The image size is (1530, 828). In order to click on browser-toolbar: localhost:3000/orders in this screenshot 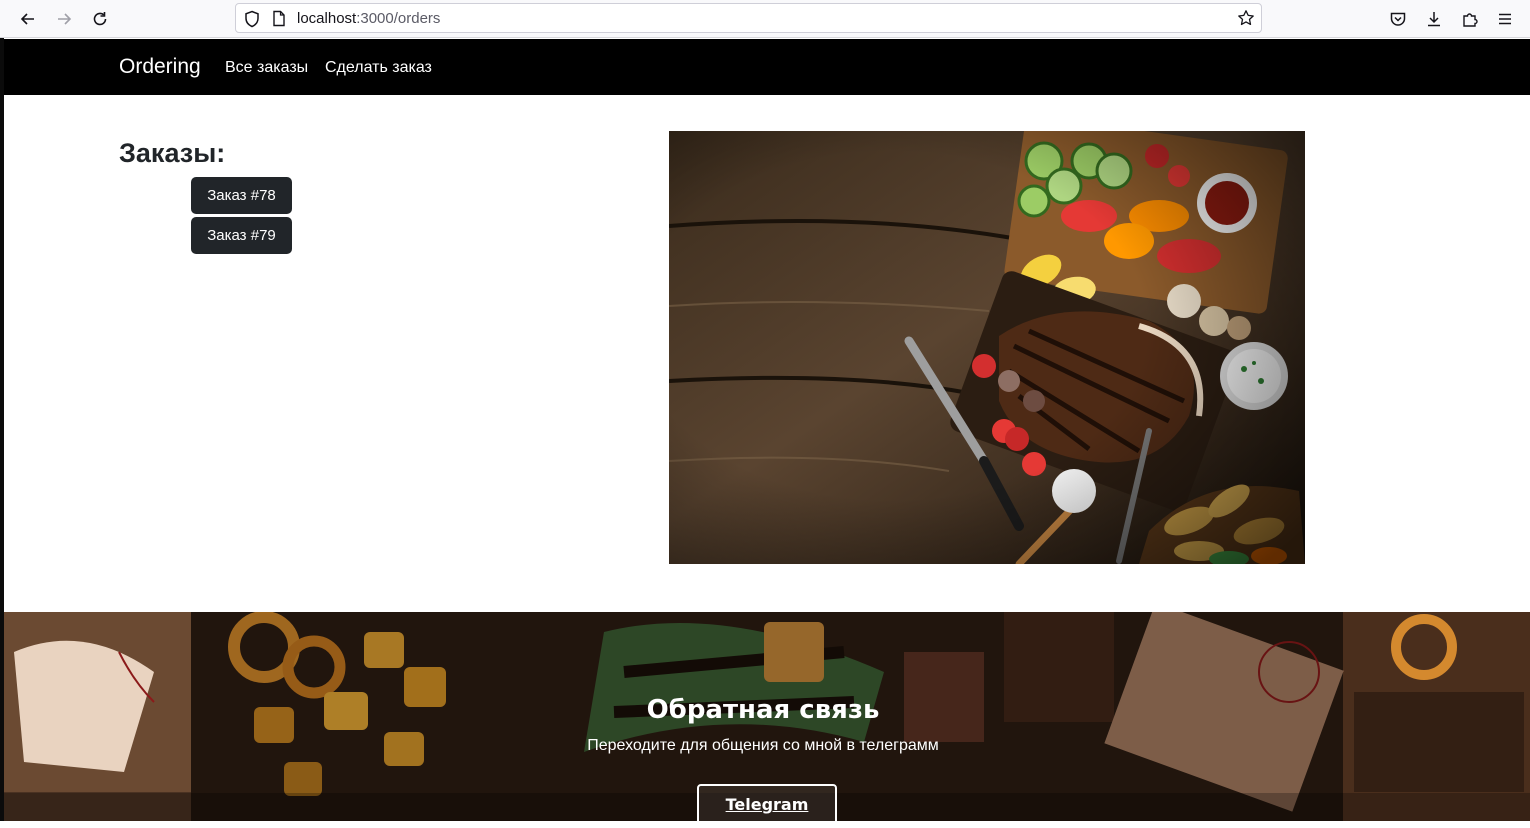, I will do `click(765, 19)`.